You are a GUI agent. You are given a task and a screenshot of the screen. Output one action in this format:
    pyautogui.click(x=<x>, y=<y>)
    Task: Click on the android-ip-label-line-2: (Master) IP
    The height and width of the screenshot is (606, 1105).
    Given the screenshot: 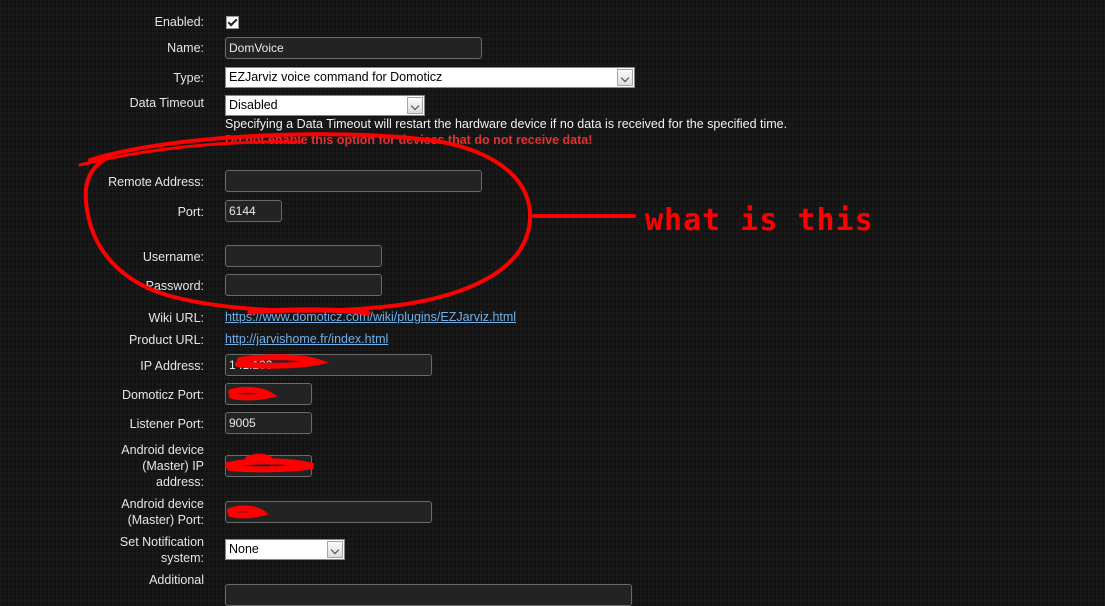 What is the action you would take?
    pyautogui.click(x=173, y=466)
    